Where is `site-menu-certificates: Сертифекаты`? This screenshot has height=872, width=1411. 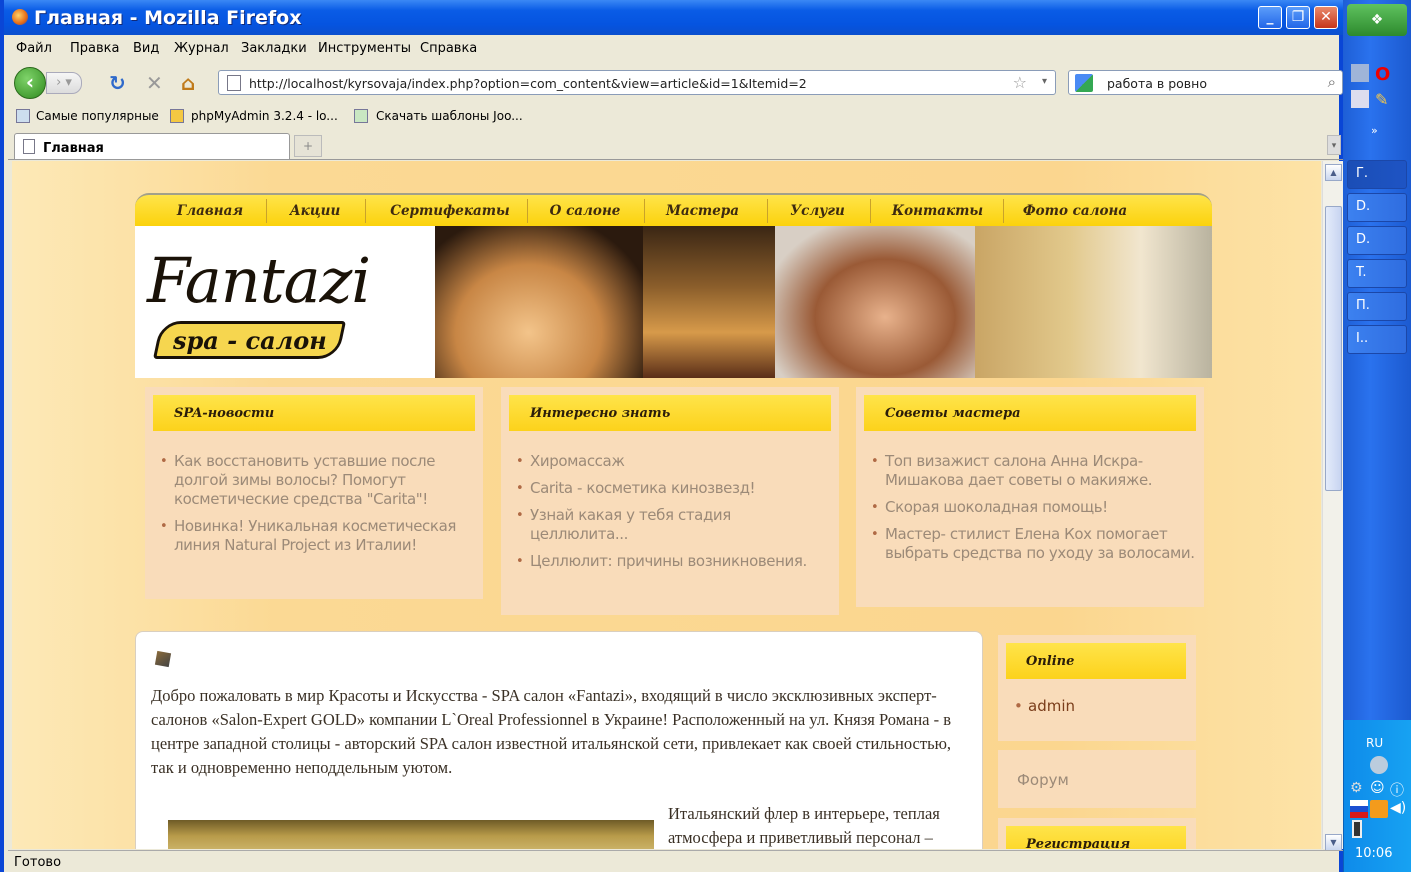 site-menu-certificates: Сертифекаты is located at coordinates (450, 211).